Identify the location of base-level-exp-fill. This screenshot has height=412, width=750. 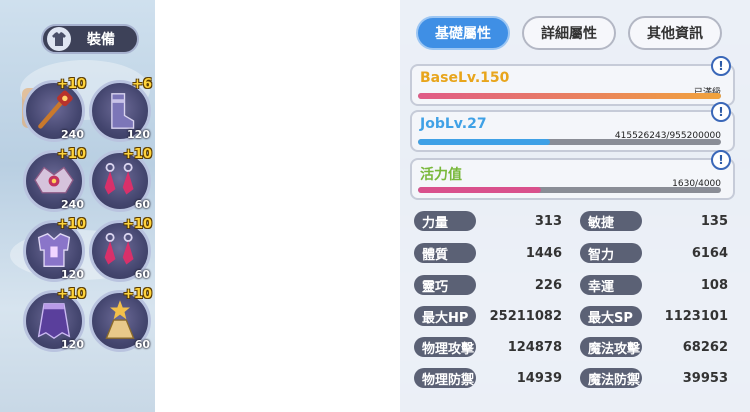
(569, 96).